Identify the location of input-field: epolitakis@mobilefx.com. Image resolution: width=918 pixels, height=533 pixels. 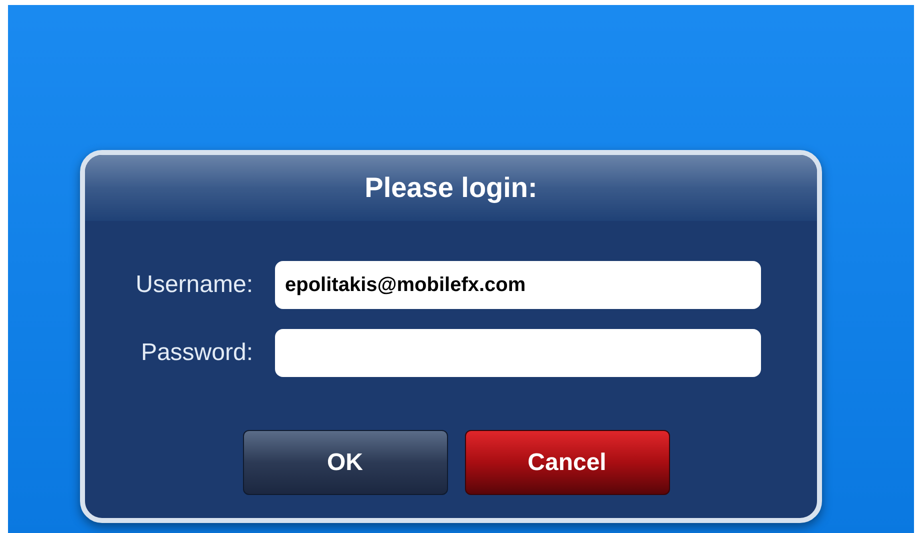
(518, 285).